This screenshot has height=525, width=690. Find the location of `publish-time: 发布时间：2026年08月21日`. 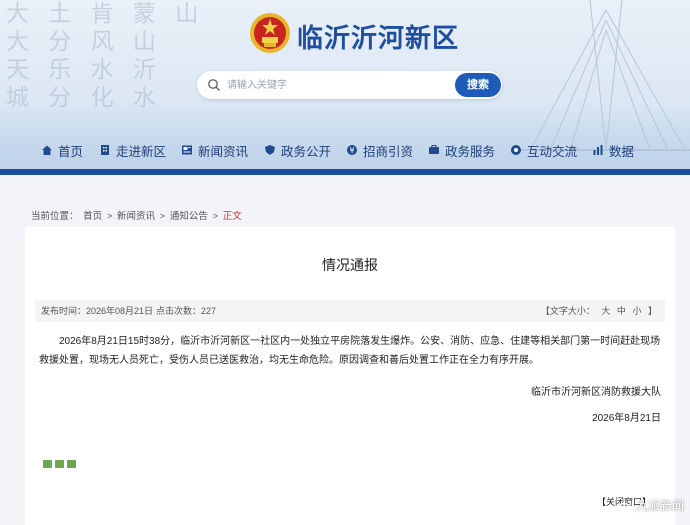

publish-time: 发布时间：2026年08月21日 is located at coordinates (97, 311).